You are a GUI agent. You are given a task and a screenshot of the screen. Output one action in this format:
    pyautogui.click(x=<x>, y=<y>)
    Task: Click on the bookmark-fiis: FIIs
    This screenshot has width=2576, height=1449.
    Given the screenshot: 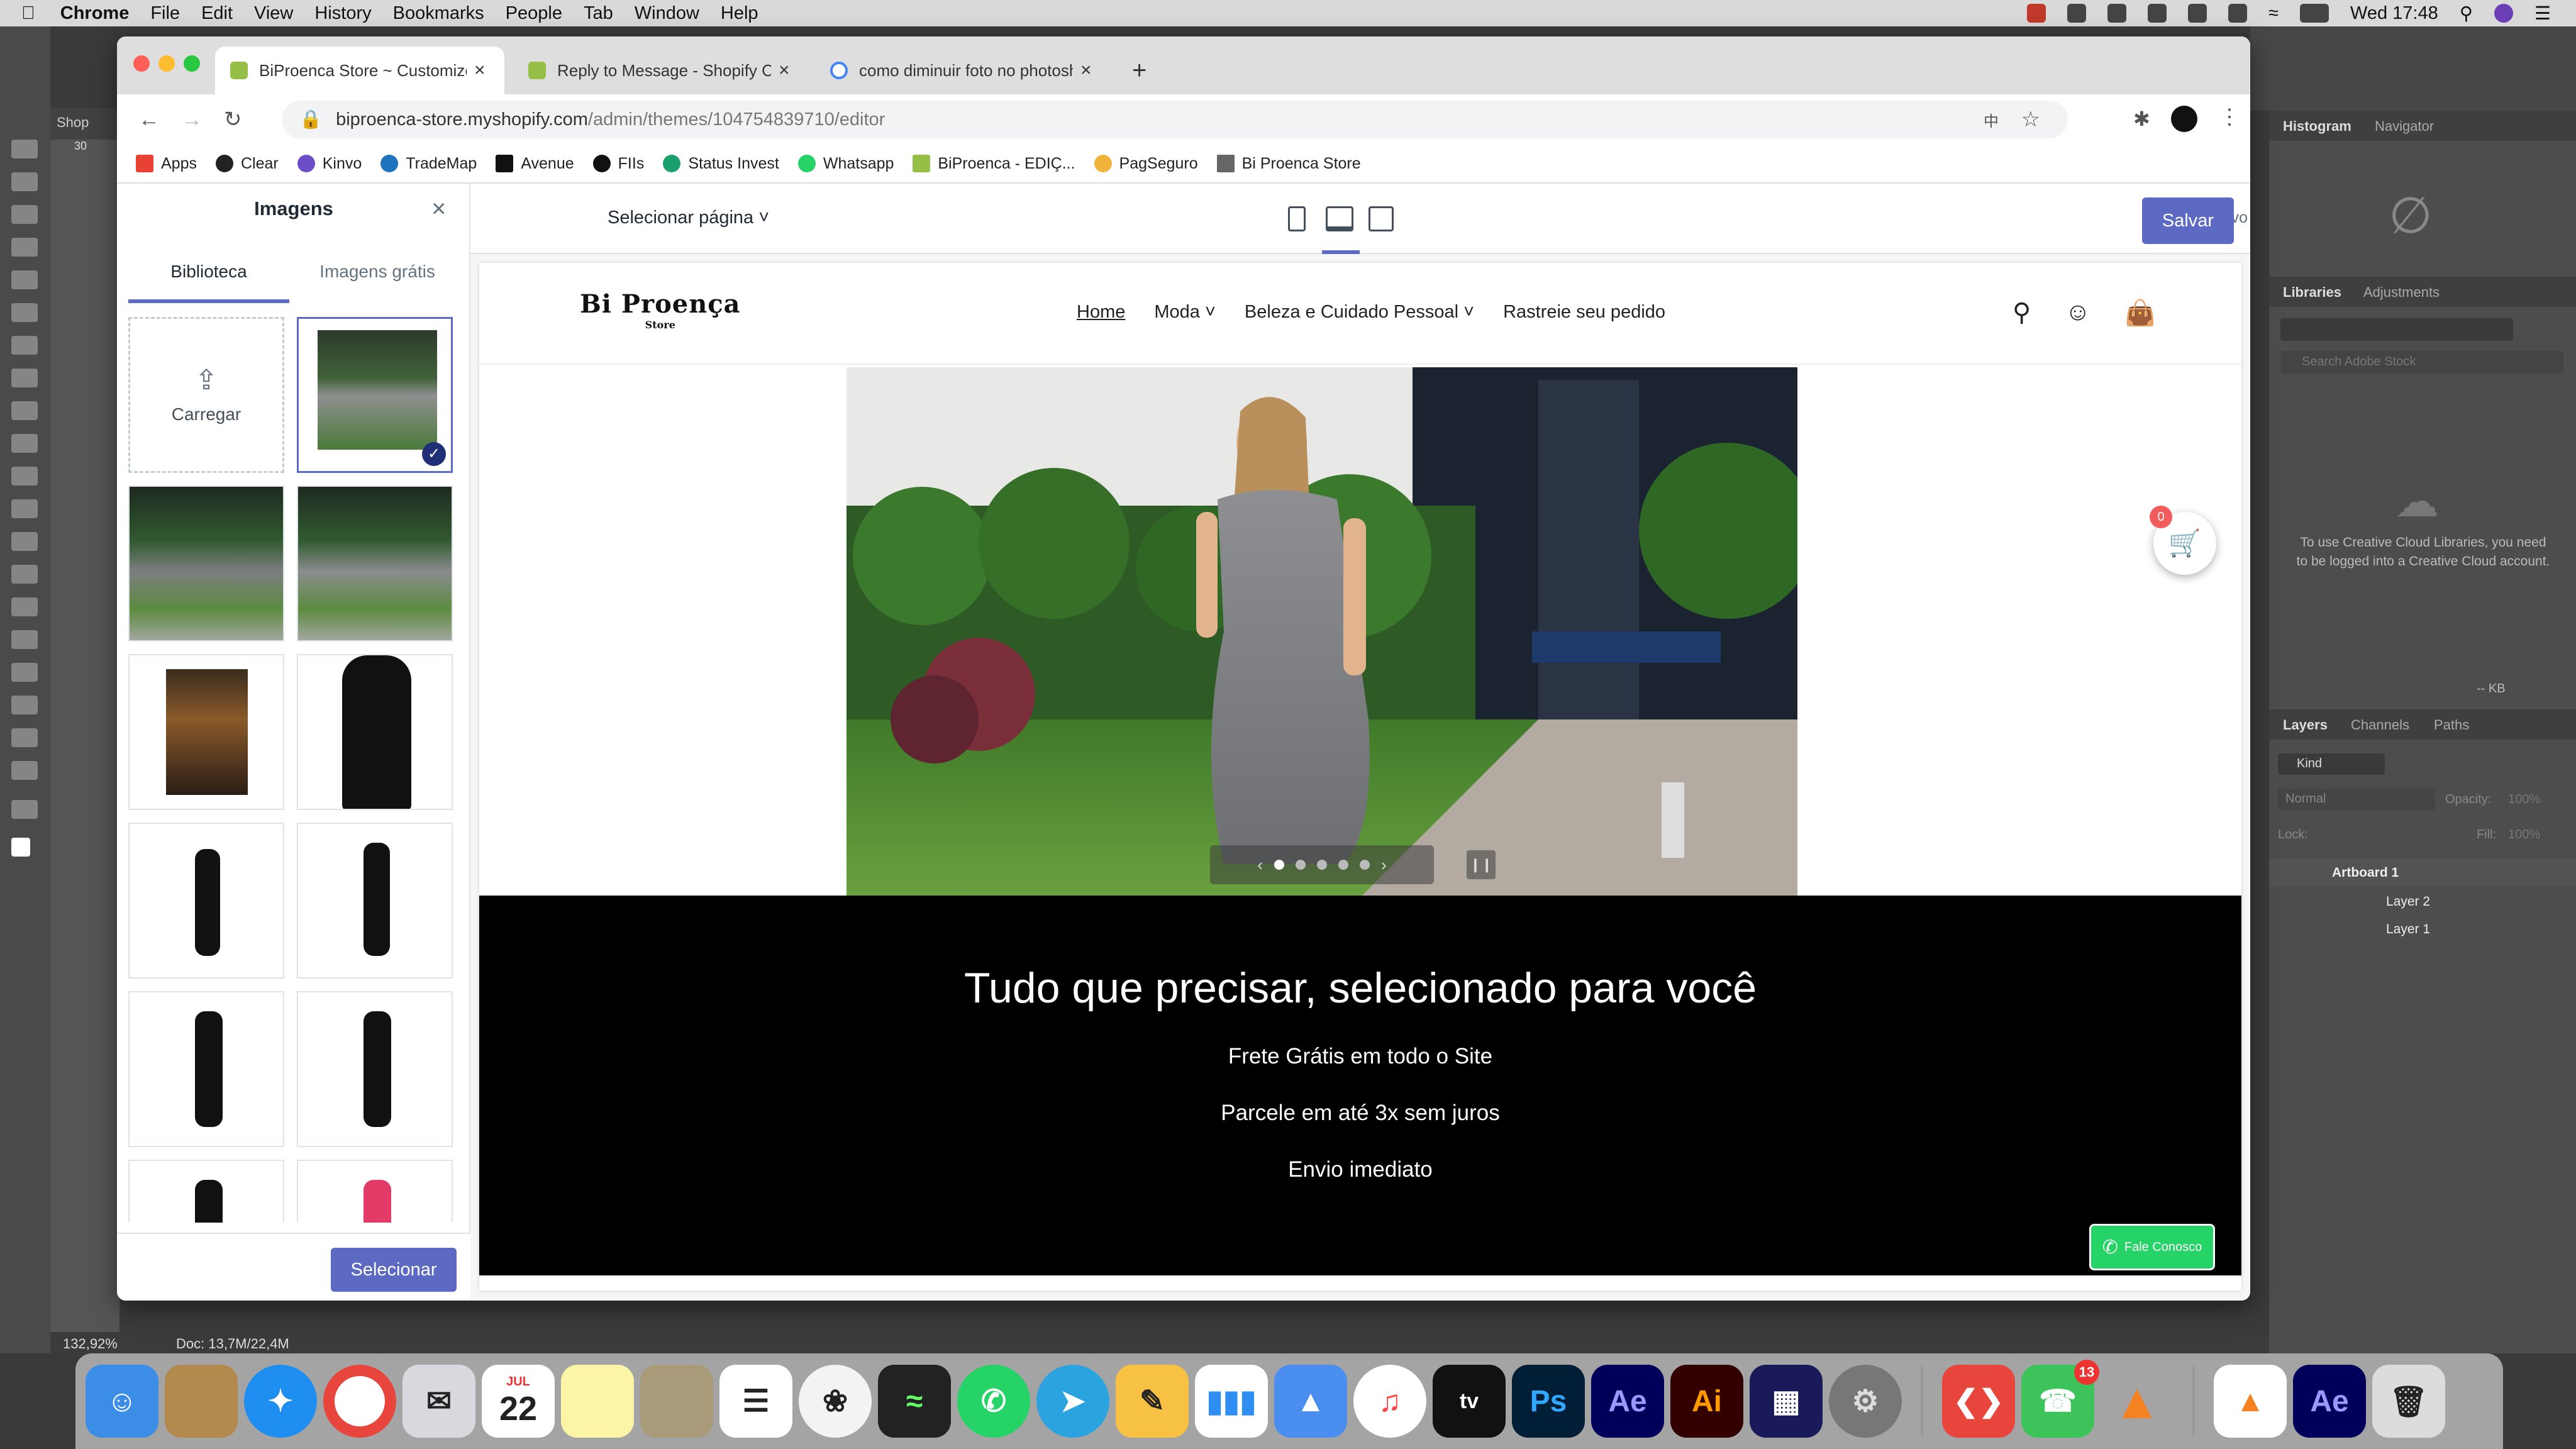 What is the action you would take?
    pyautogui.click(x=618, y=164)
    